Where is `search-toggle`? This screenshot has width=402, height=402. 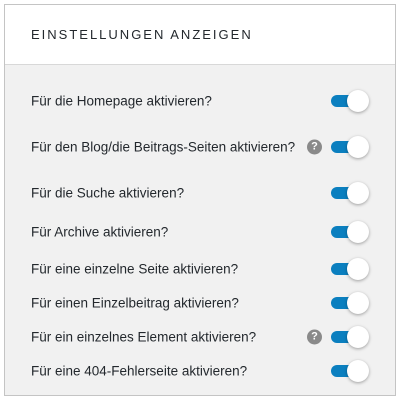 search-toggle is located at coordinates (350, 193).